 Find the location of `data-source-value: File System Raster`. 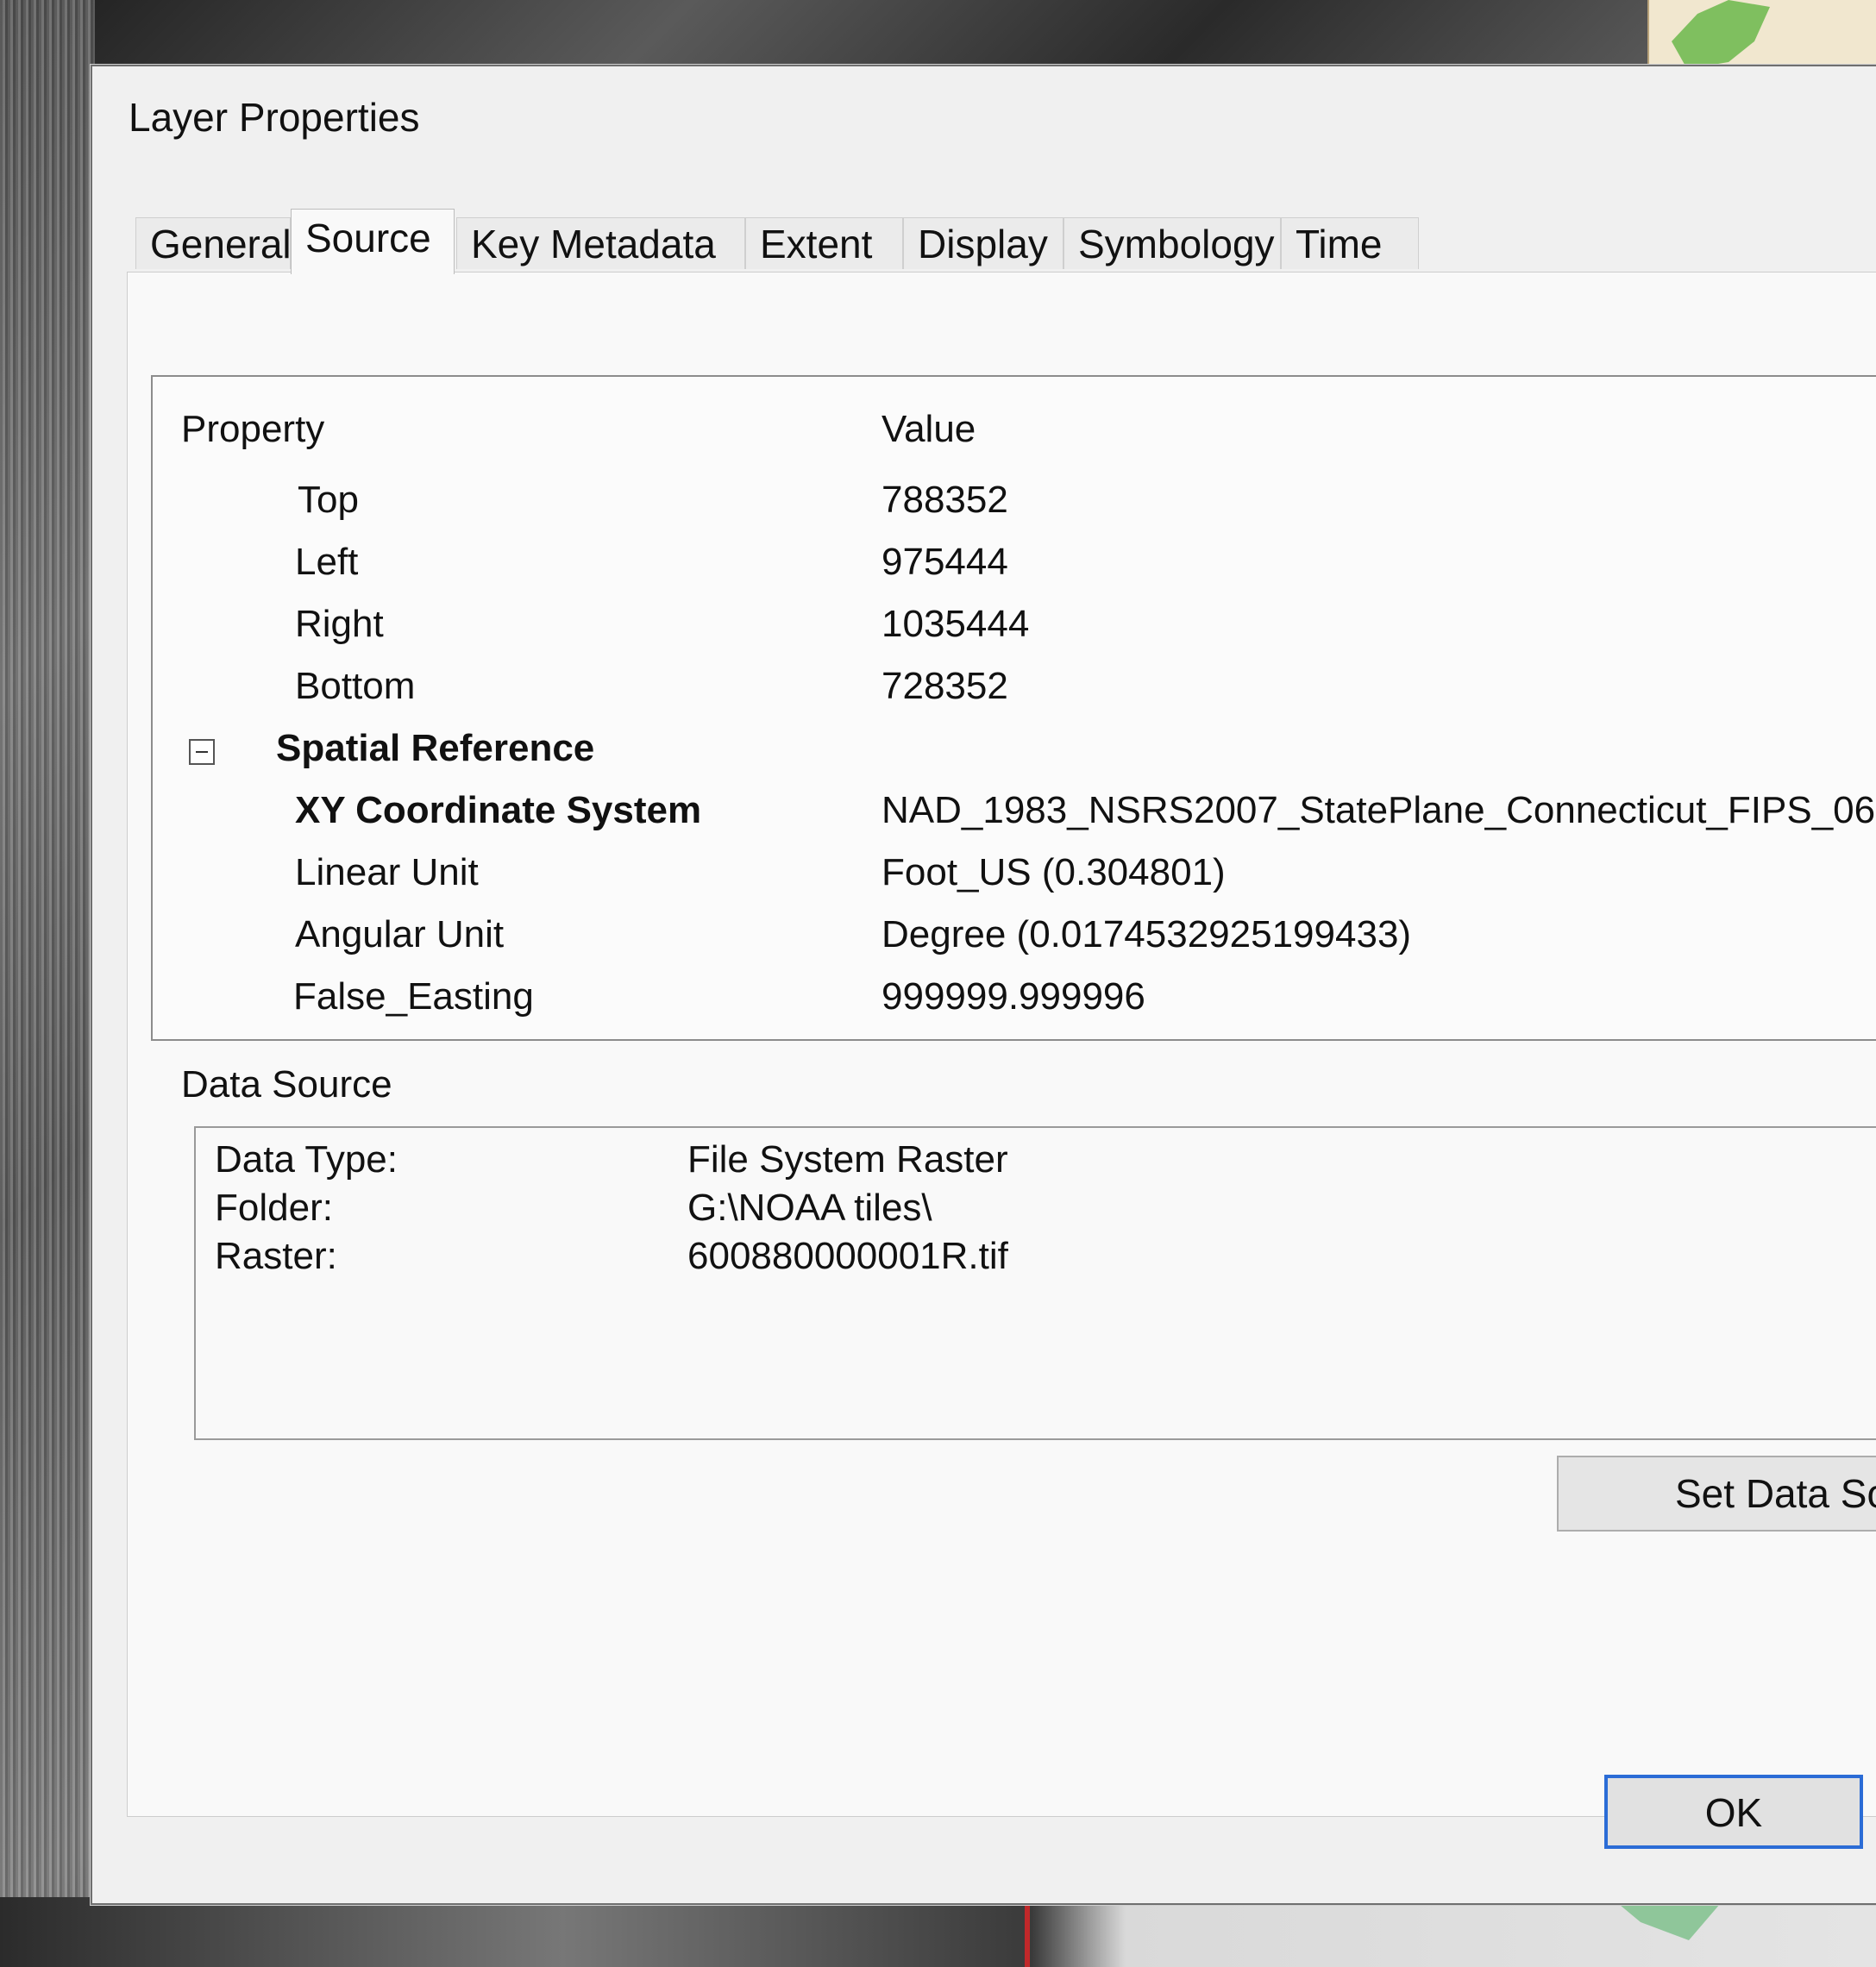

data-source-value: File System Raster is located at coordinates (848, 1160).